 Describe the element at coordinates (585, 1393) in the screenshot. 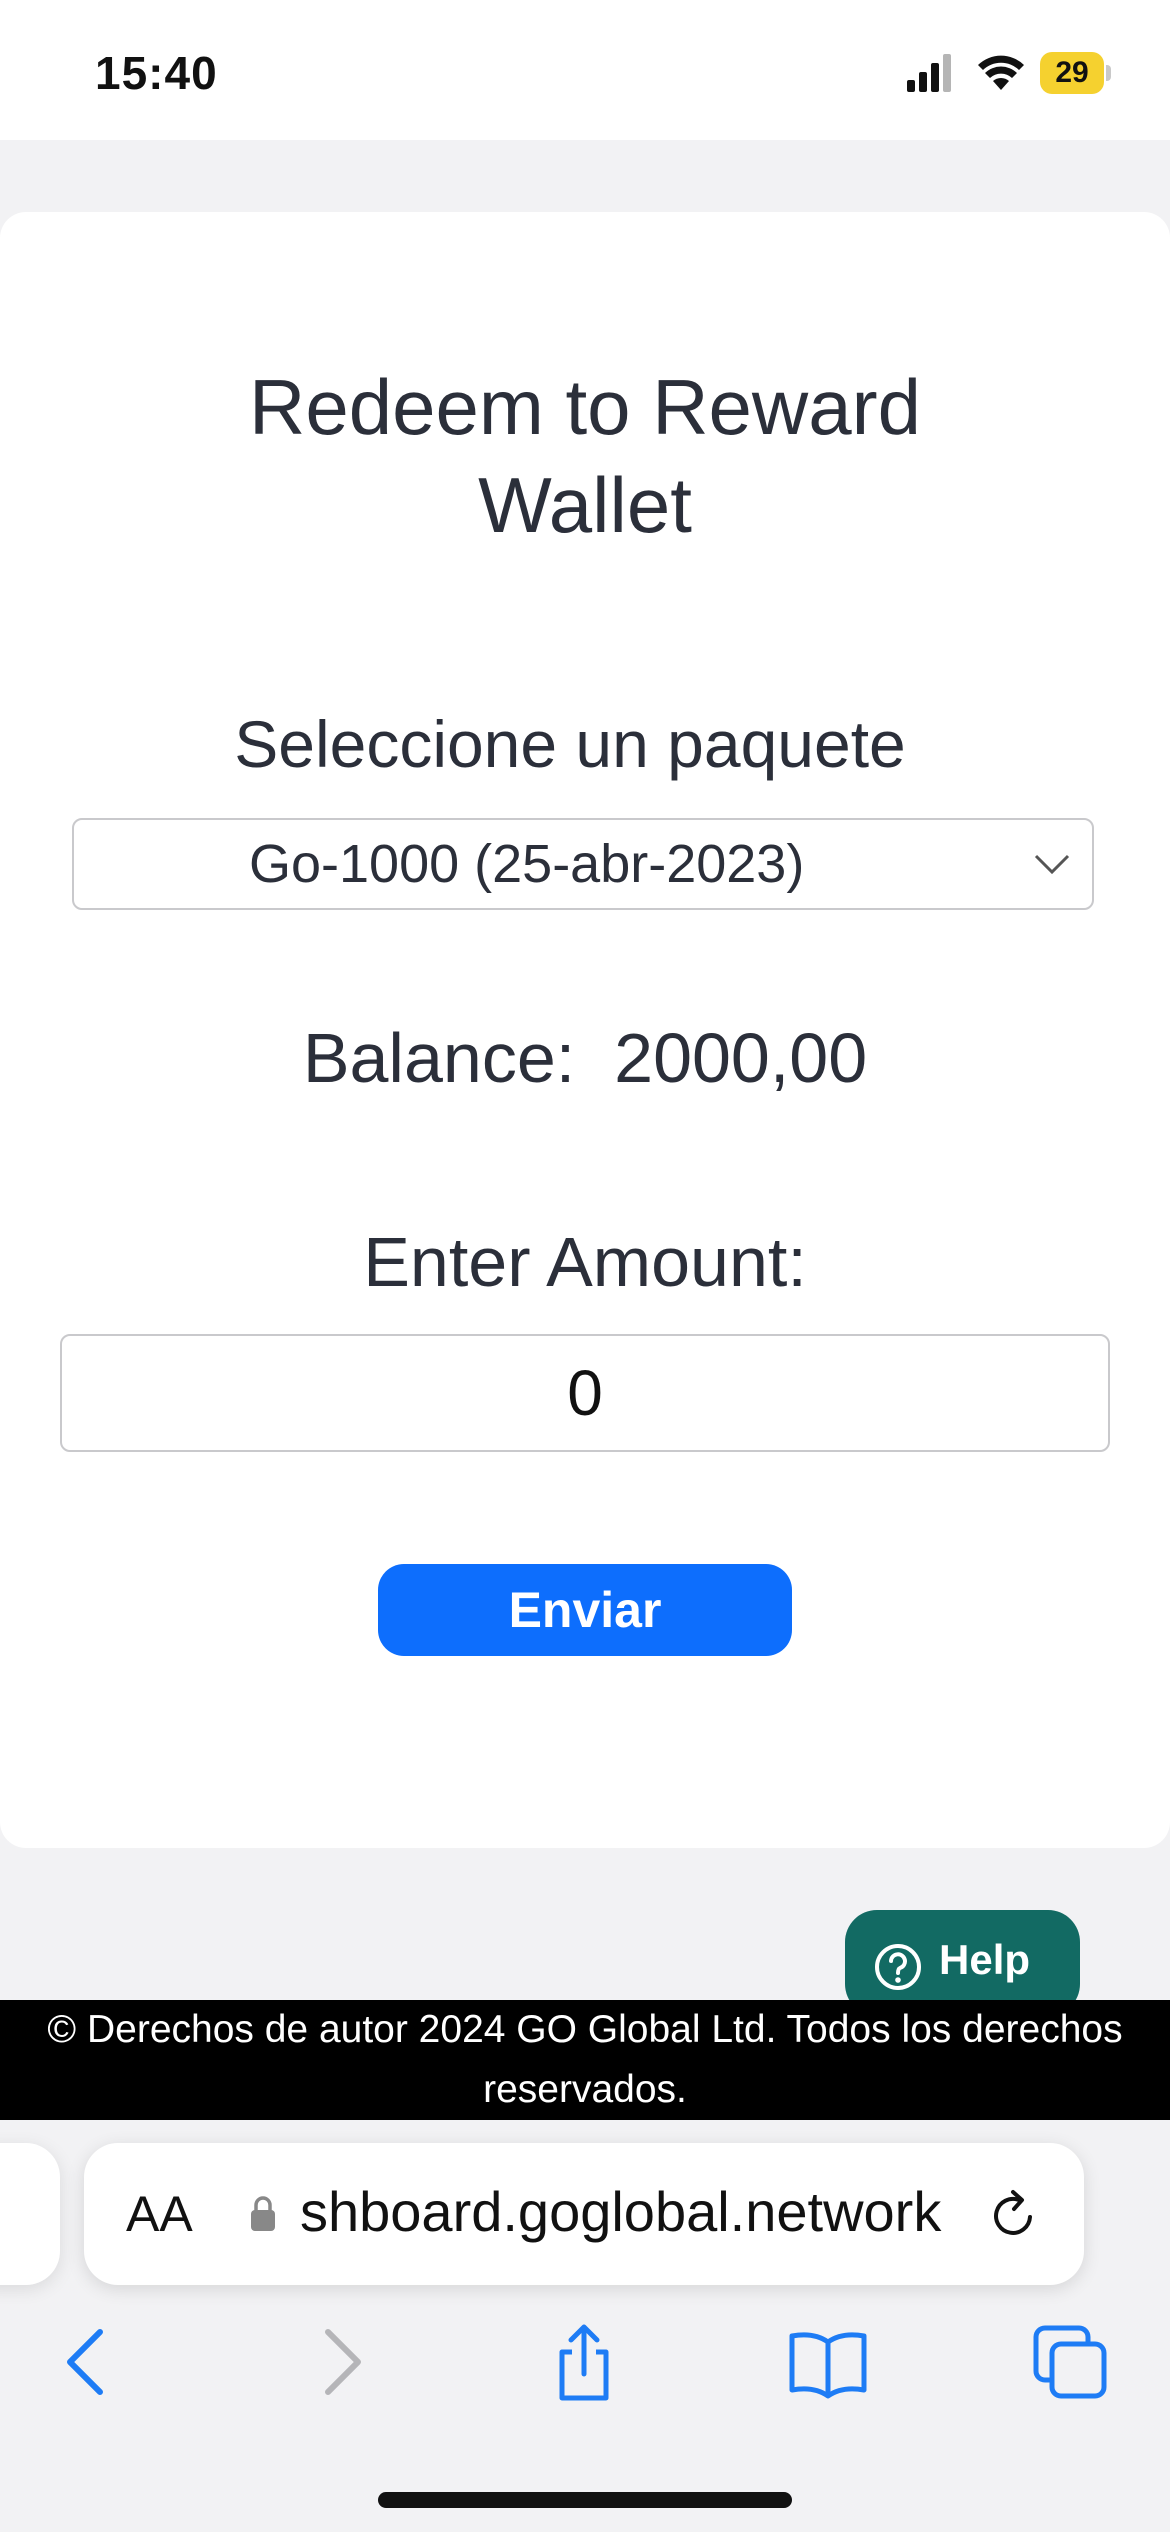

I see `amount-input` at that location.